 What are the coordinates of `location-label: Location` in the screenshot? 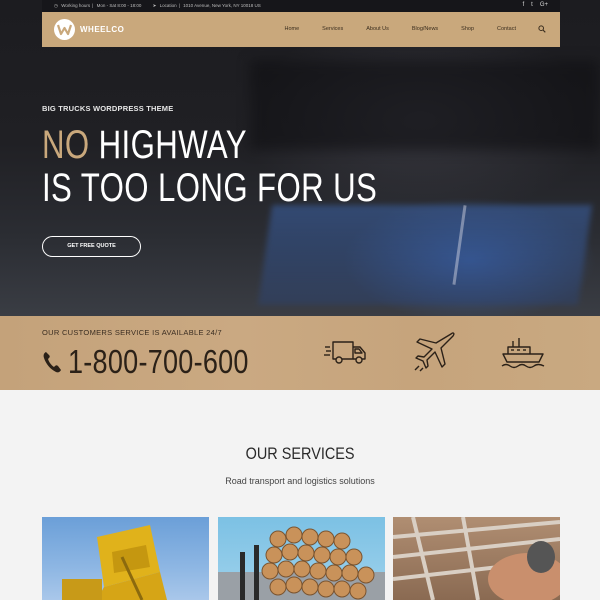 It's located at (168, 5).